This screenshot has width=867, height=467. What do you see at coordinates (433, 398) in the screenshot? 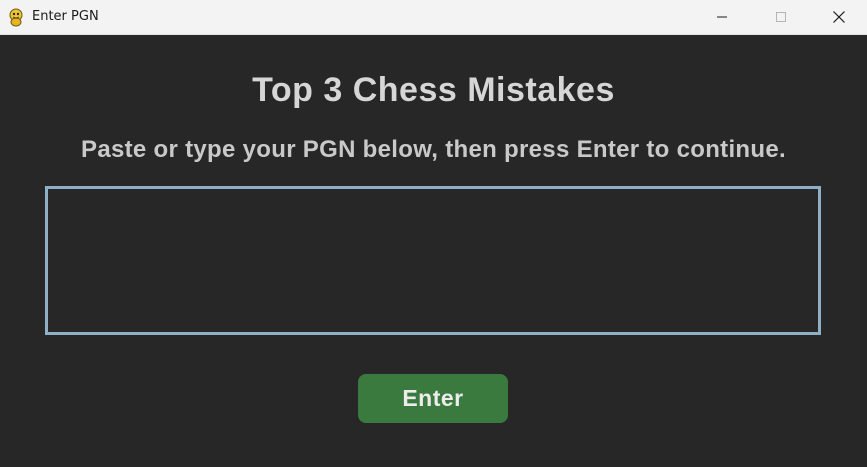
I see `enter-button: Enter` at bounding box center [433, 398].